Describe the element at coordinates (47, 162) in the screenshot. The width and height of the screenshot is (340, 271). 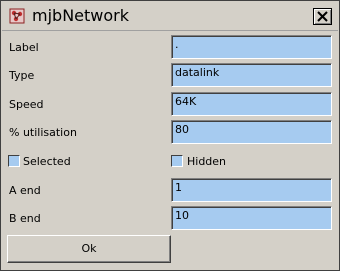
I see `selected-checkbox-label: Selected` at that location.